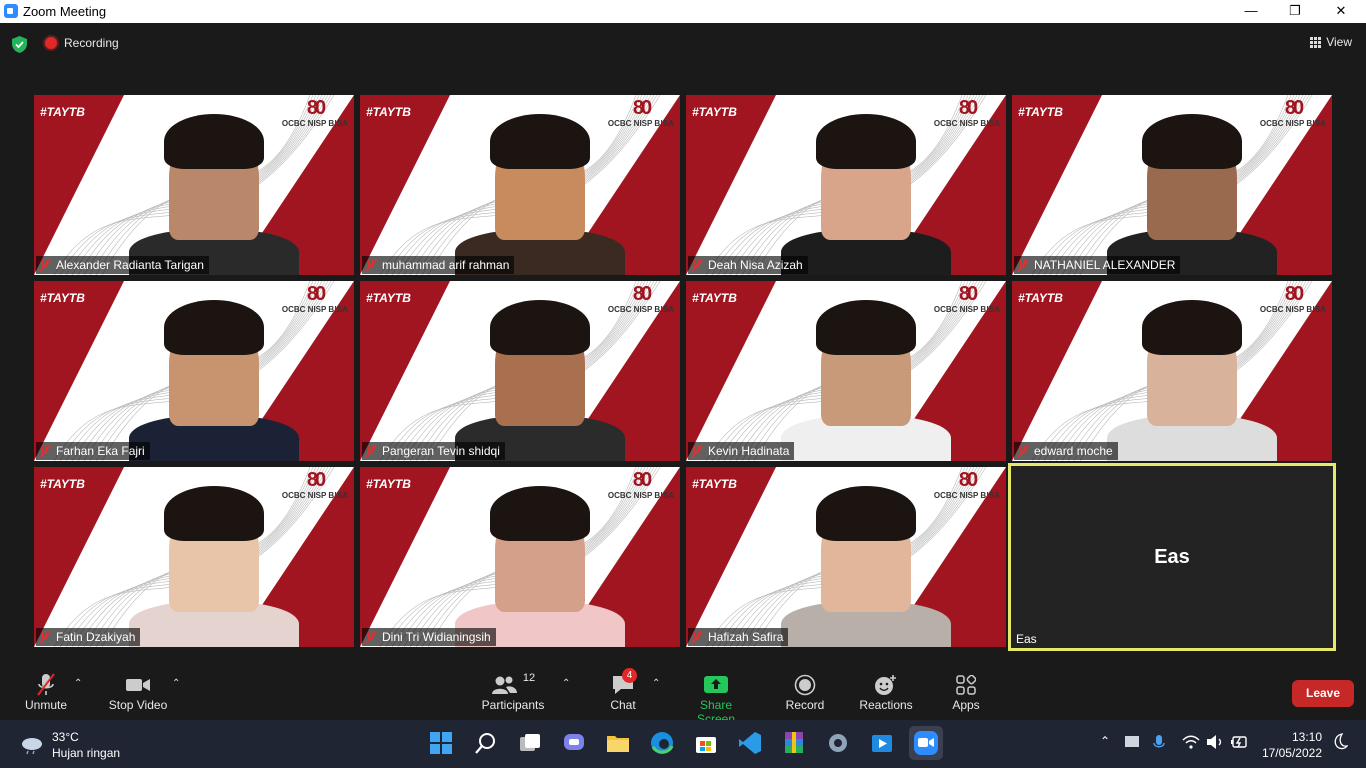  I want to click on windows-taskbar: 33°C Hujan ringan ⌃ 13:10 17/05/2022, so click(683, 744).